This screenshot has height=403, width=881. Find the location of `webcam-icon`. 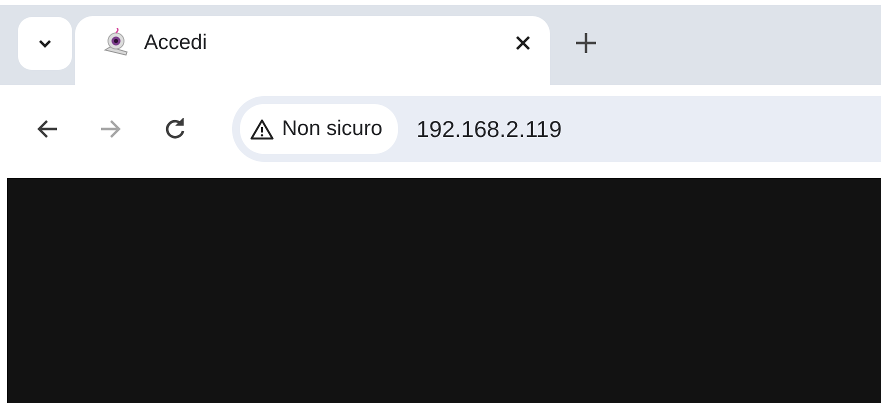

webcam-icon is located at coordinates (116, 43).